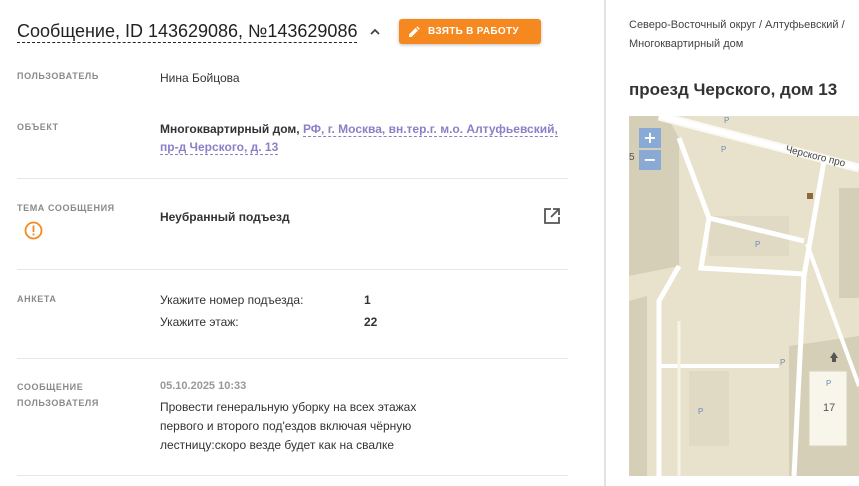  What do you see at coordinates (367, 300) in the screenshot?
I see `survey-answer: 1` at bounding box center [367, 300].